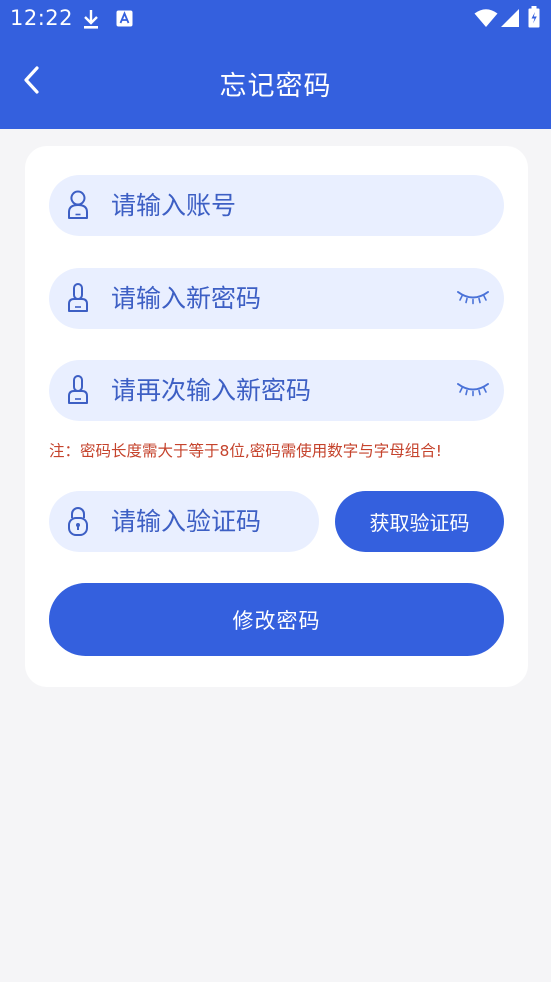 This screenshot has height=982, width=551. I want to click on wifi-icon, so click(486, 20).